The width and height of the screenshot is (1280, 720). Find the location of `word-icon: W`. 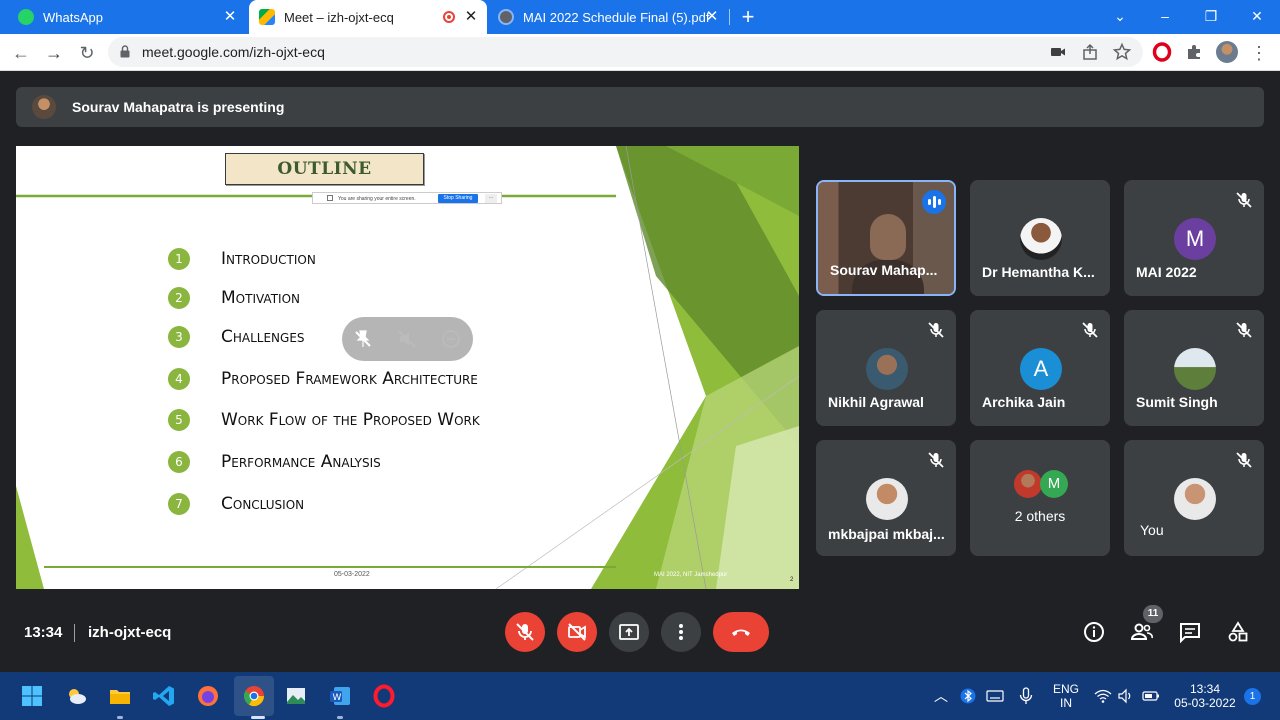

word-icon: W is located at coordinates (340, 696).